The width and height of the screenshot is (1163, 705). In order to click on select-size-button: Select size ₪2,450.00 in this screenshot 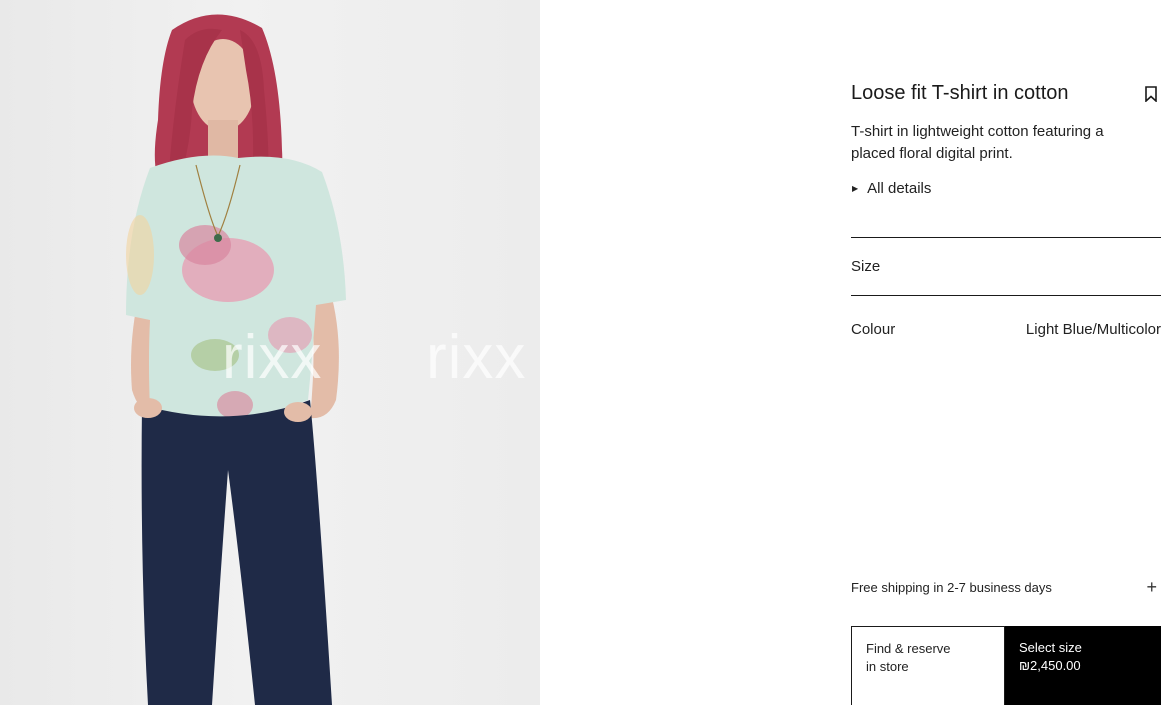, I will do `click(1083, 665)`.